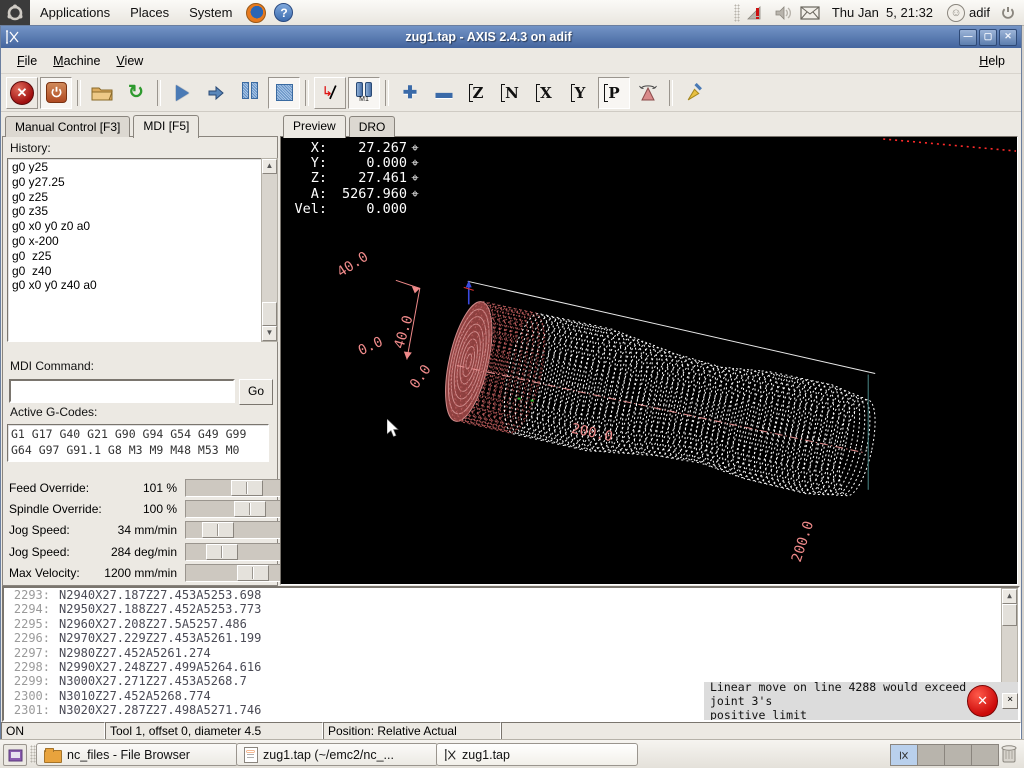 The width and height of the screenshot is (1024, 768). I want to click on step-button, so click(216, 93).